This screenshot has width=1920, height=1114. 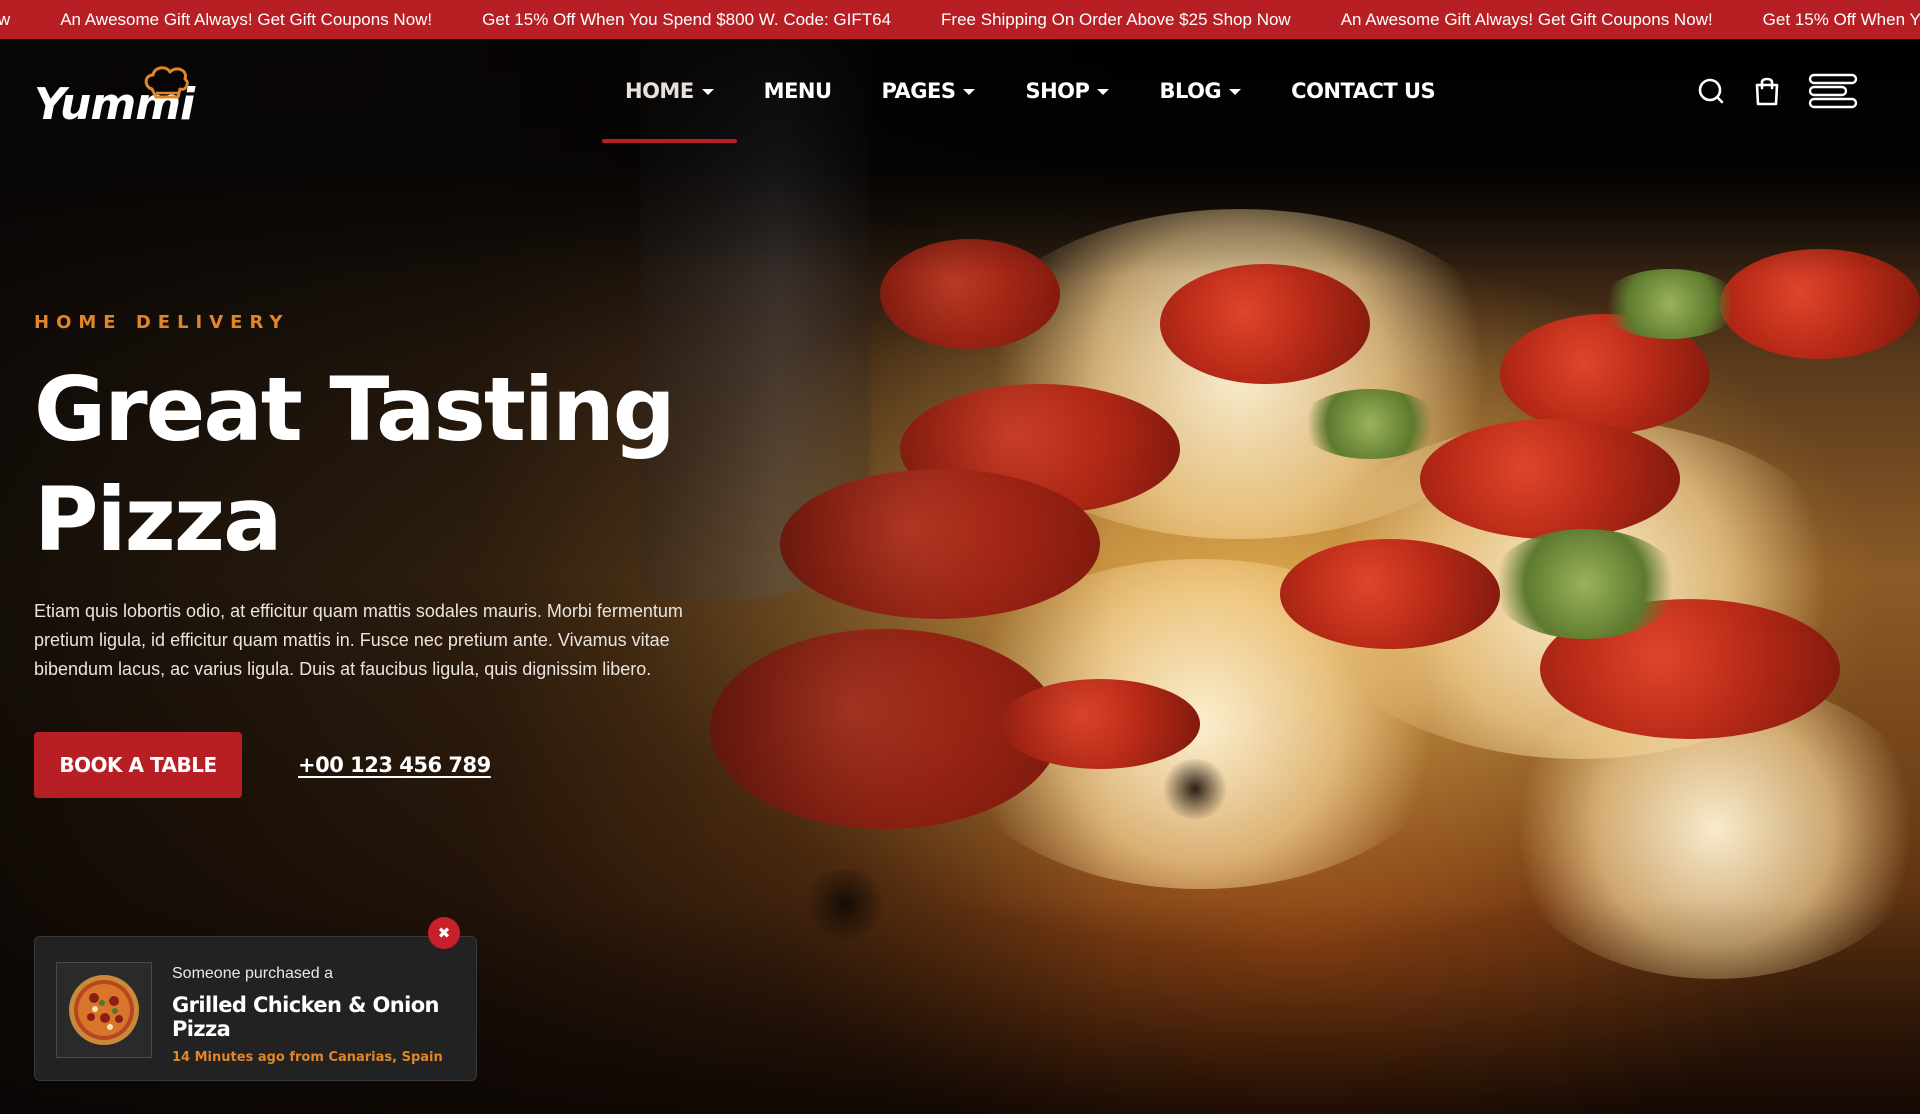 What do you see at coordinates (918, 91) in the screenshot?
I see `nav-label: PAGES` at bounding box center [918, 91].